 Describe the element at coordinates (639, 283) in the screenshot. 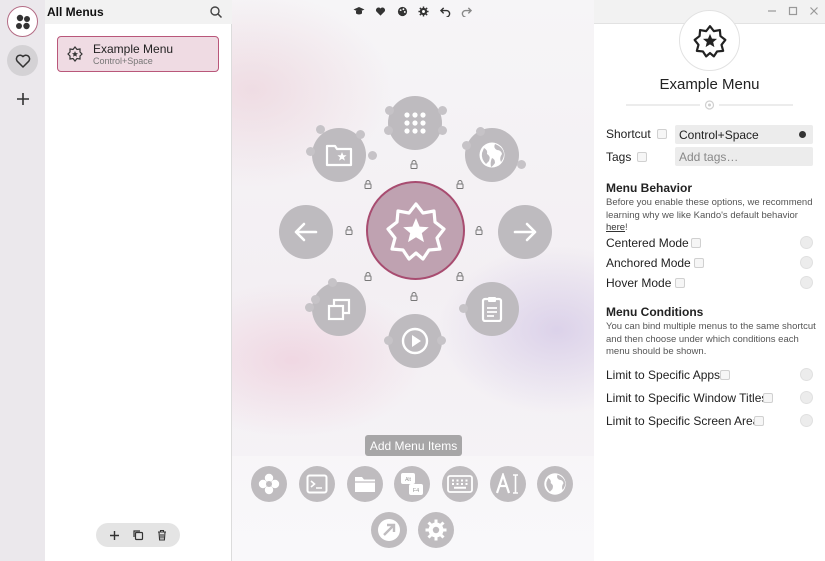

I see `hover-mode-label: Hover Mode` at that location.